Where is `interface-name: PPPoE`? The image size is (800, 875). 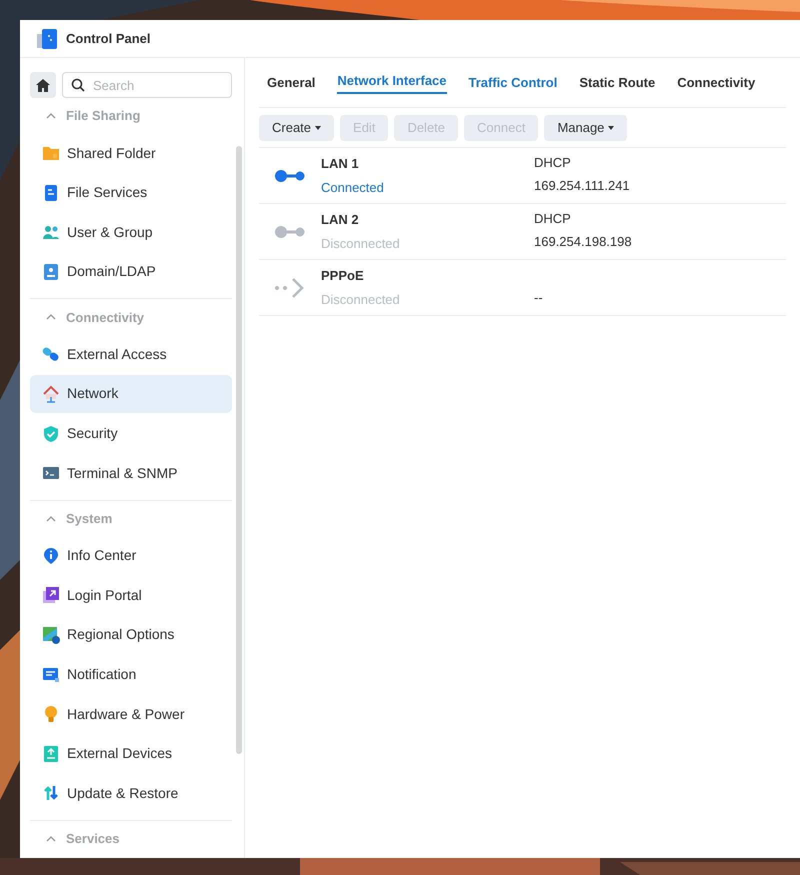 interface-name: PPPoE is located at coordinates (343, 276).